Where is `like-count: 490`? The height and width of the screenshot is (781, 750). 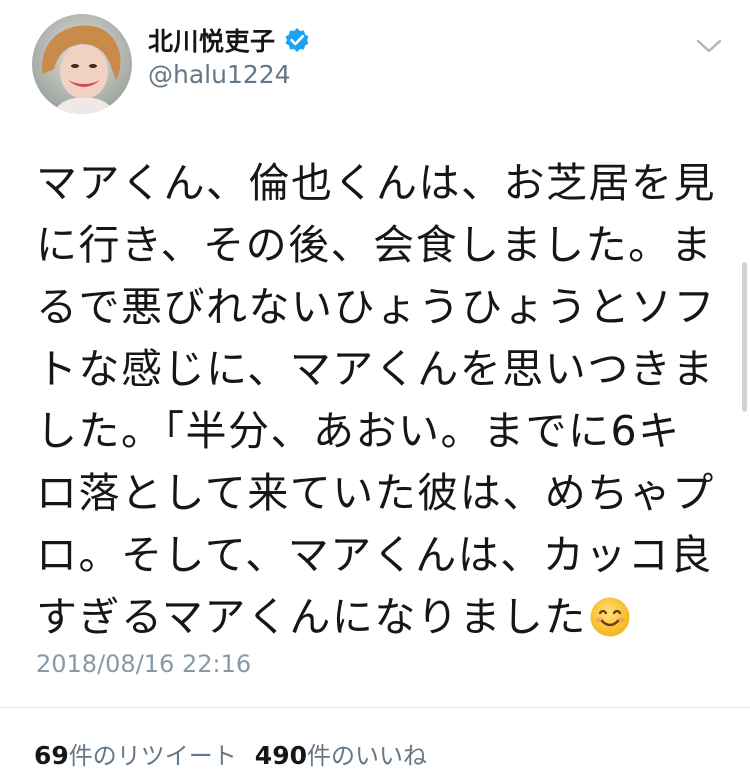
like-count: 490 is located at coordinates (280, 755).